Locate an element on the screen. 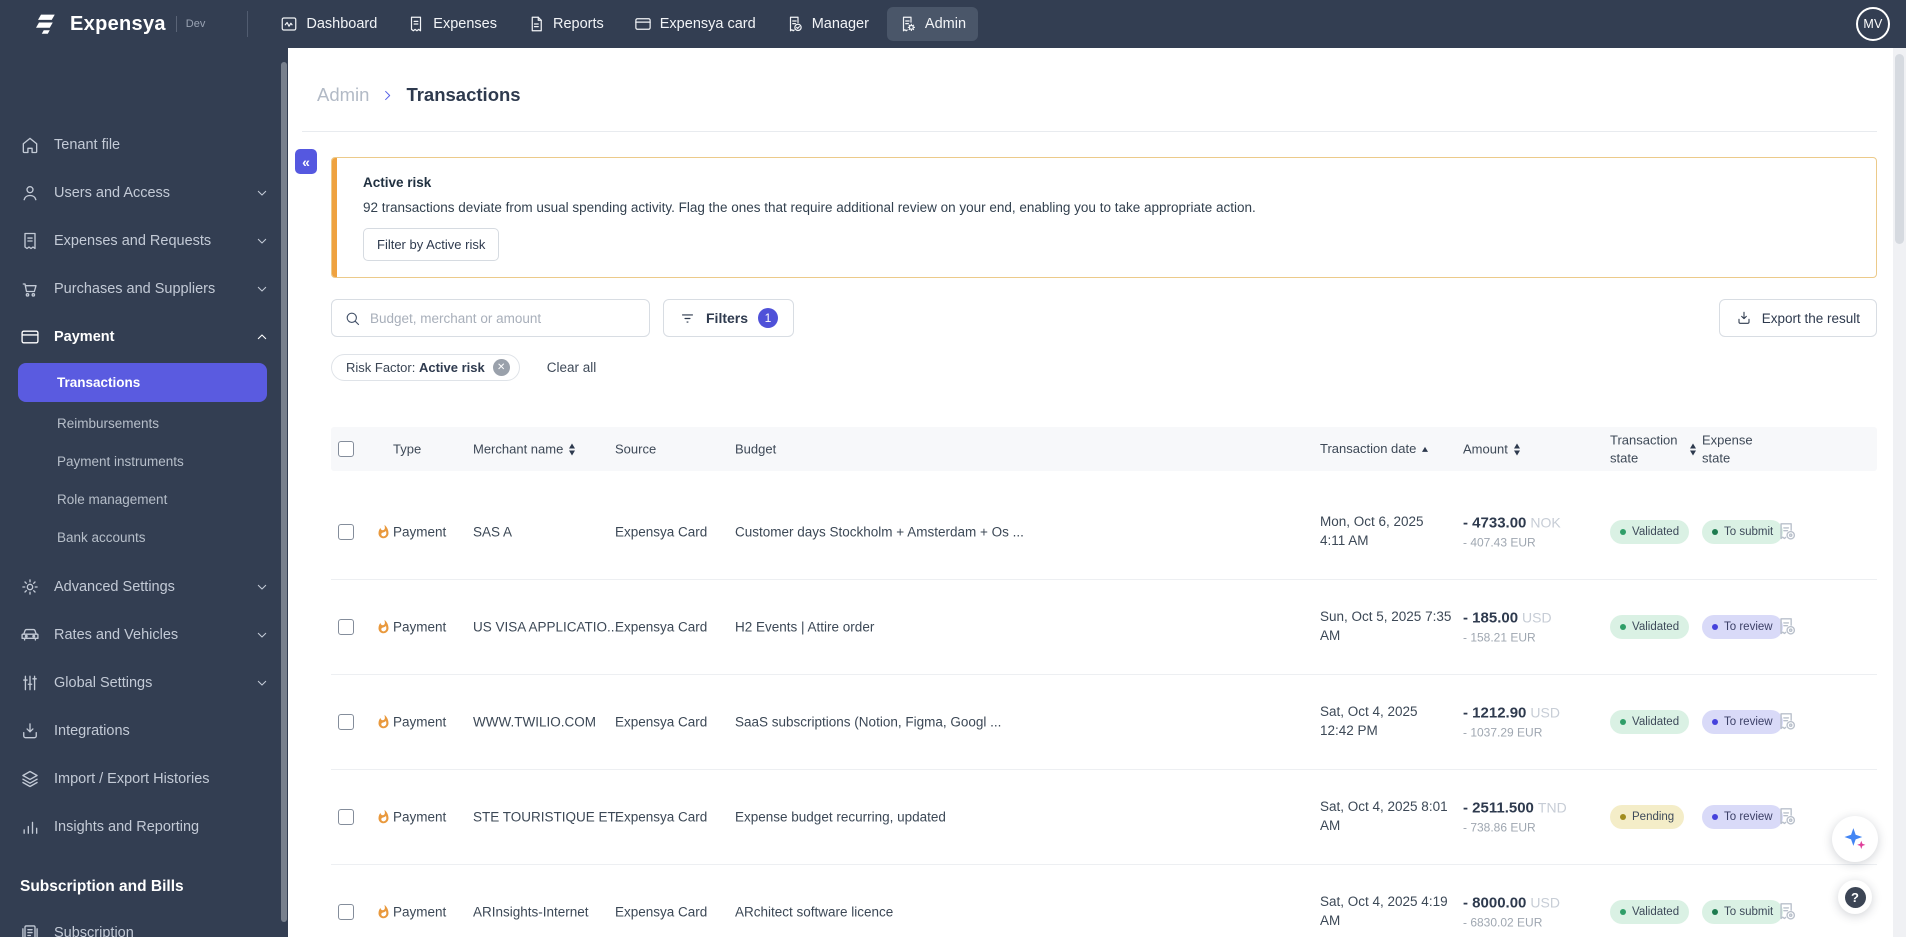  column-header-amount: Amount is located at coordinates (1491, 449).